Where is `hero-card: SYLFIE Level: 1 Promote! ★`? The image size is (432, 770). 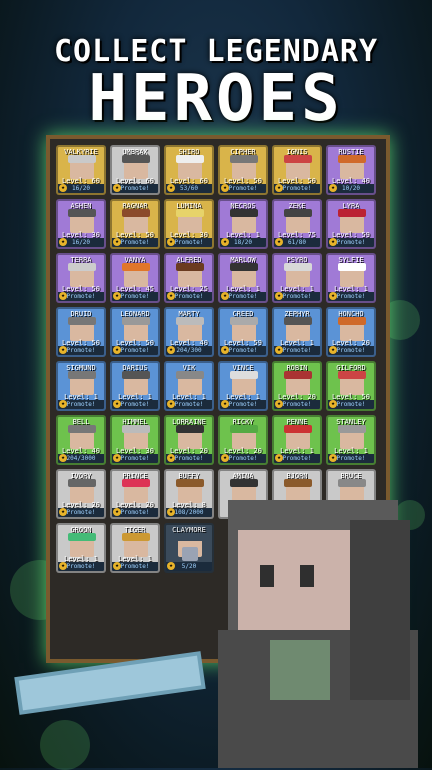
hero-card: SYLFIE Level: 1 Promote! ★ is located at coordinates (351, 278).